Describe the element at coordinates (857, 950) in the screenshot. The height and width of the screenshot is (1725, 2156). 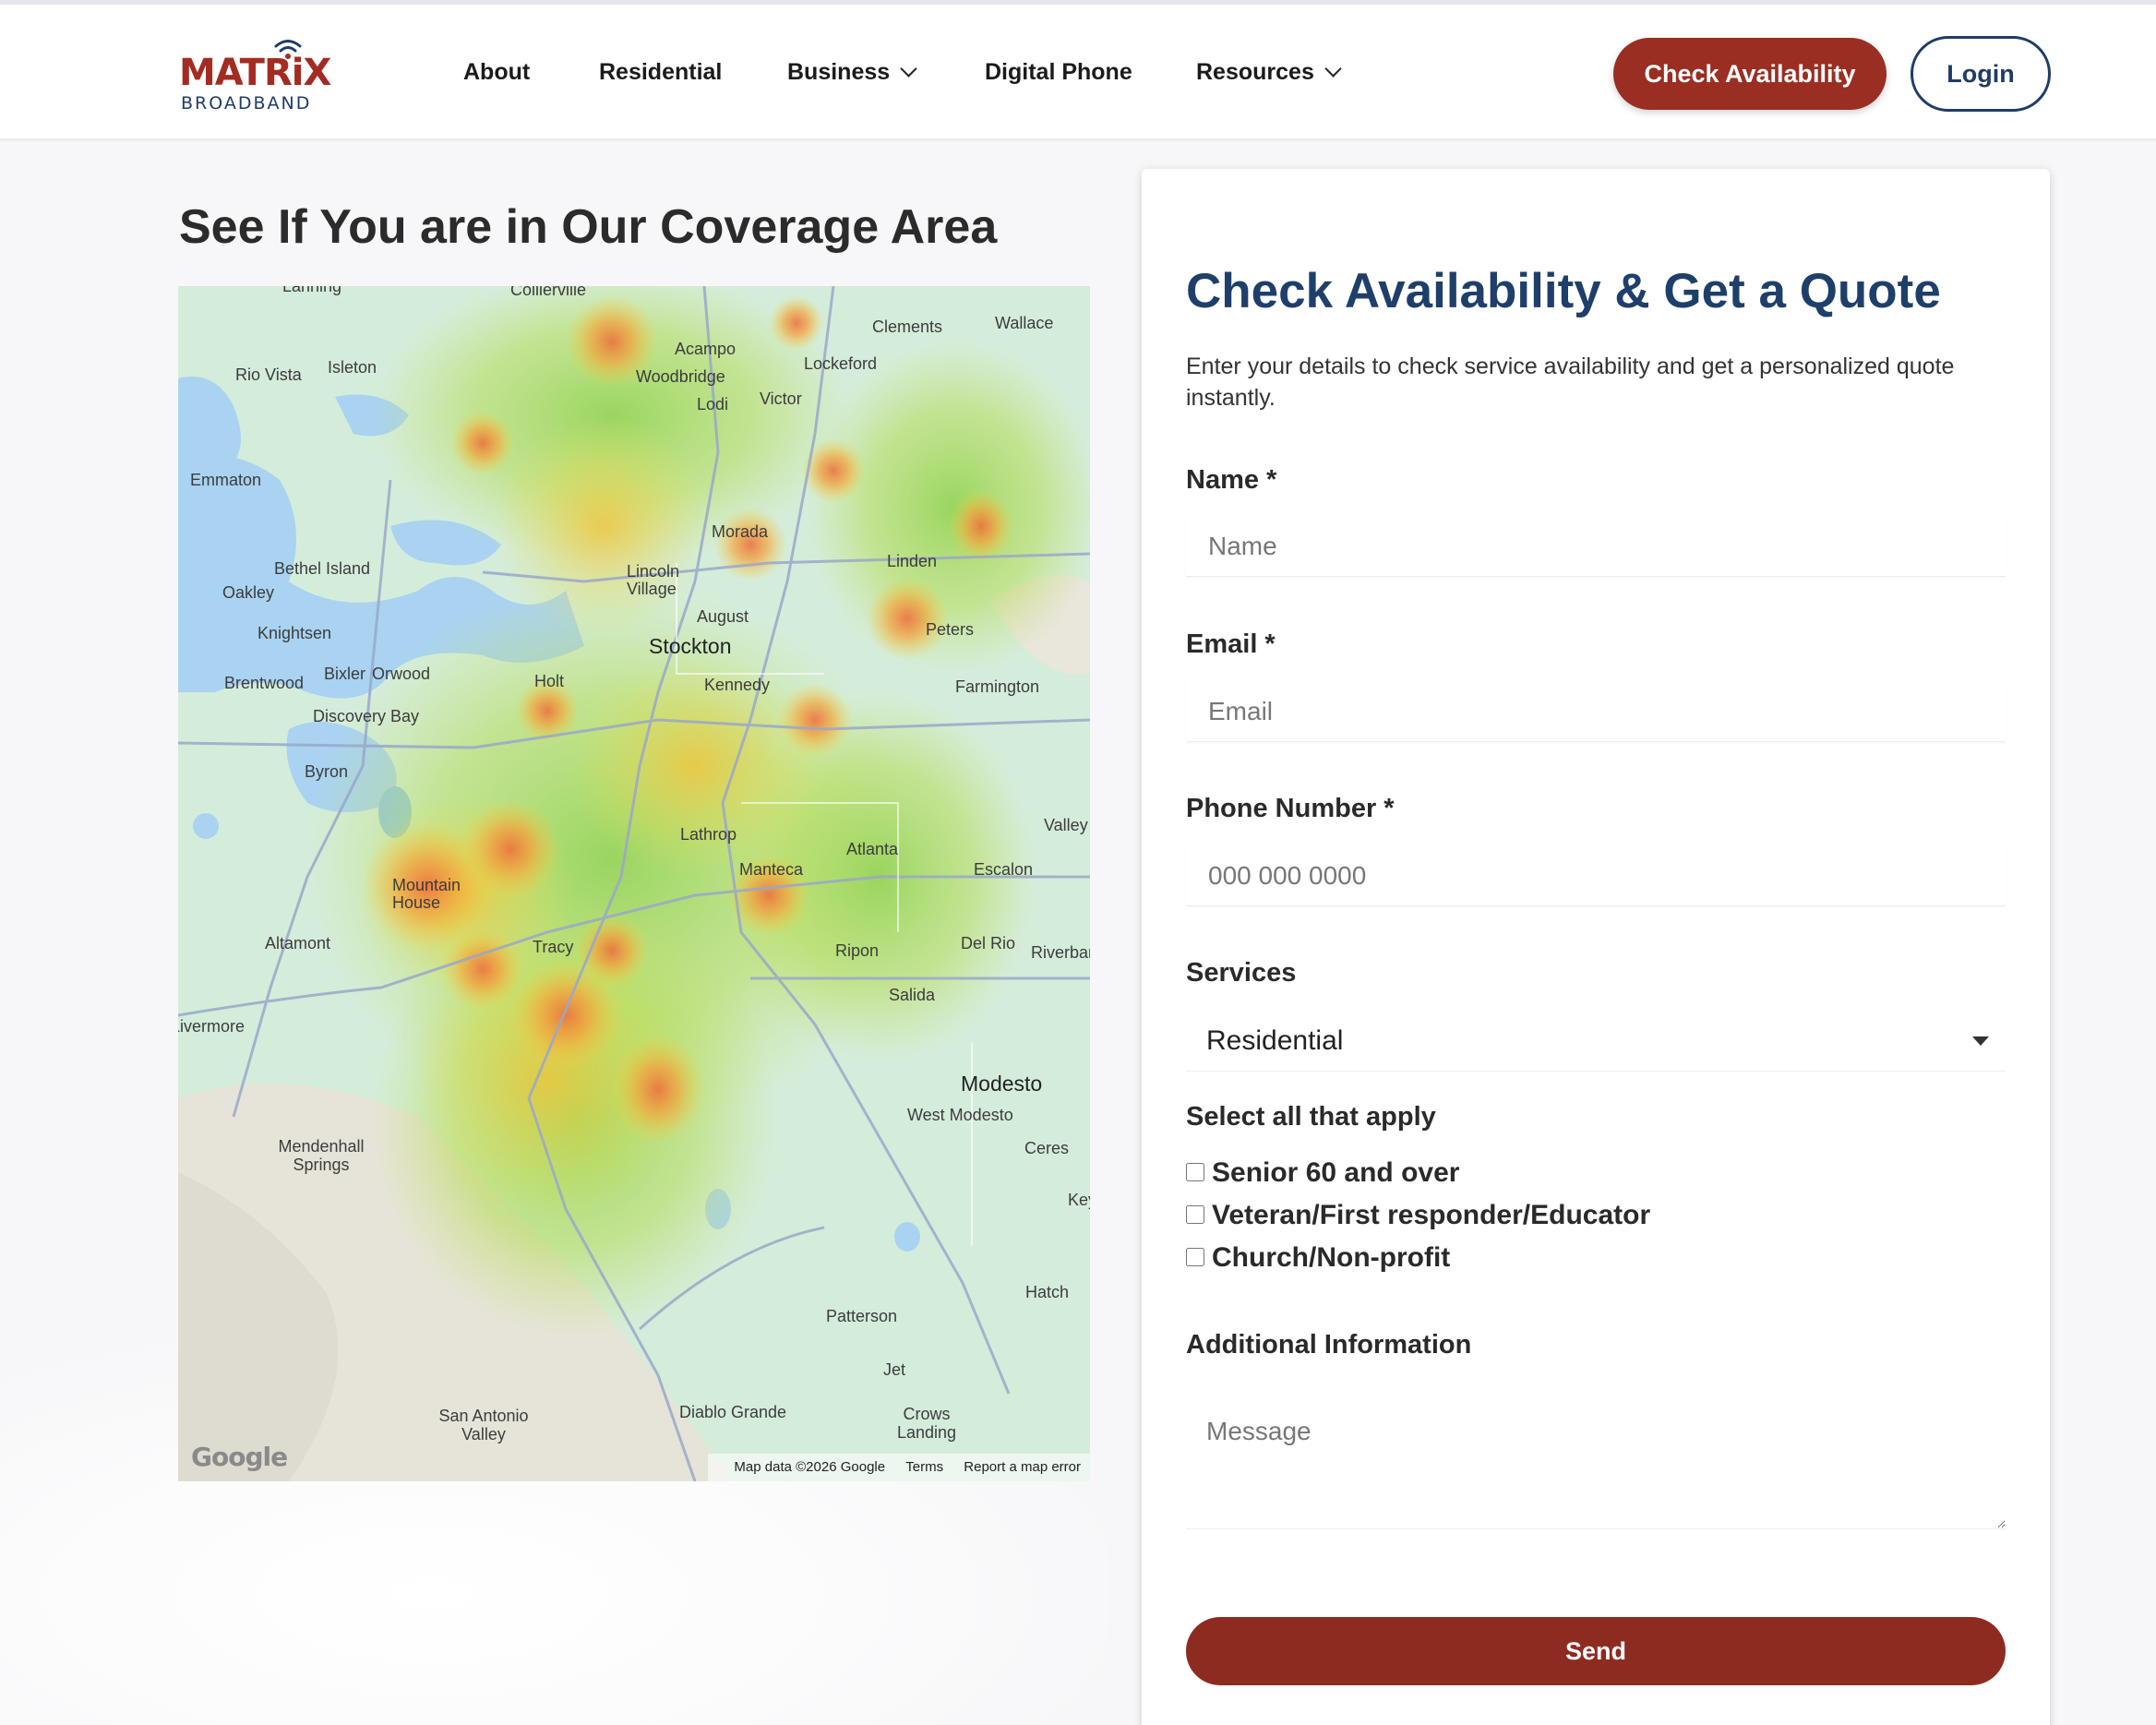
I see `map-place: Ripon` at that location.